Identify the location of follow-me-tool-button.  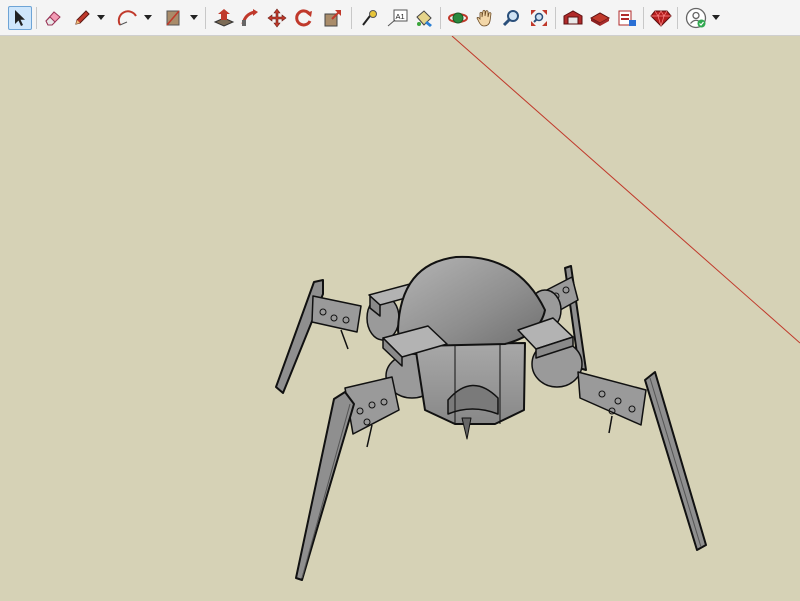
(250, 18).